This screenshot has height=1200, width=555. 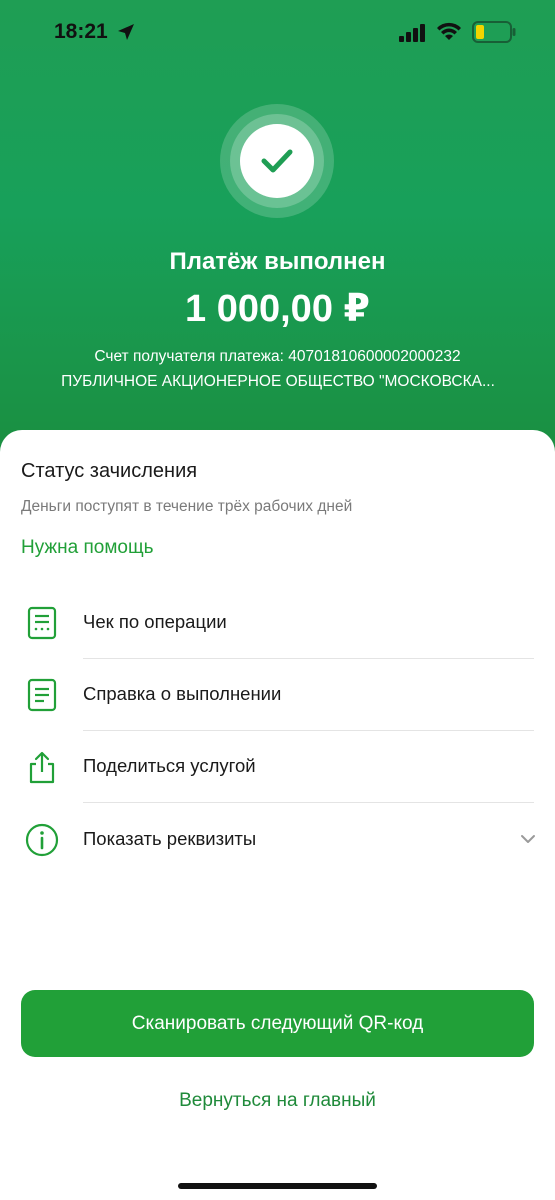 I want to click on cellular-signal-icon, so click(x=412, y=33).